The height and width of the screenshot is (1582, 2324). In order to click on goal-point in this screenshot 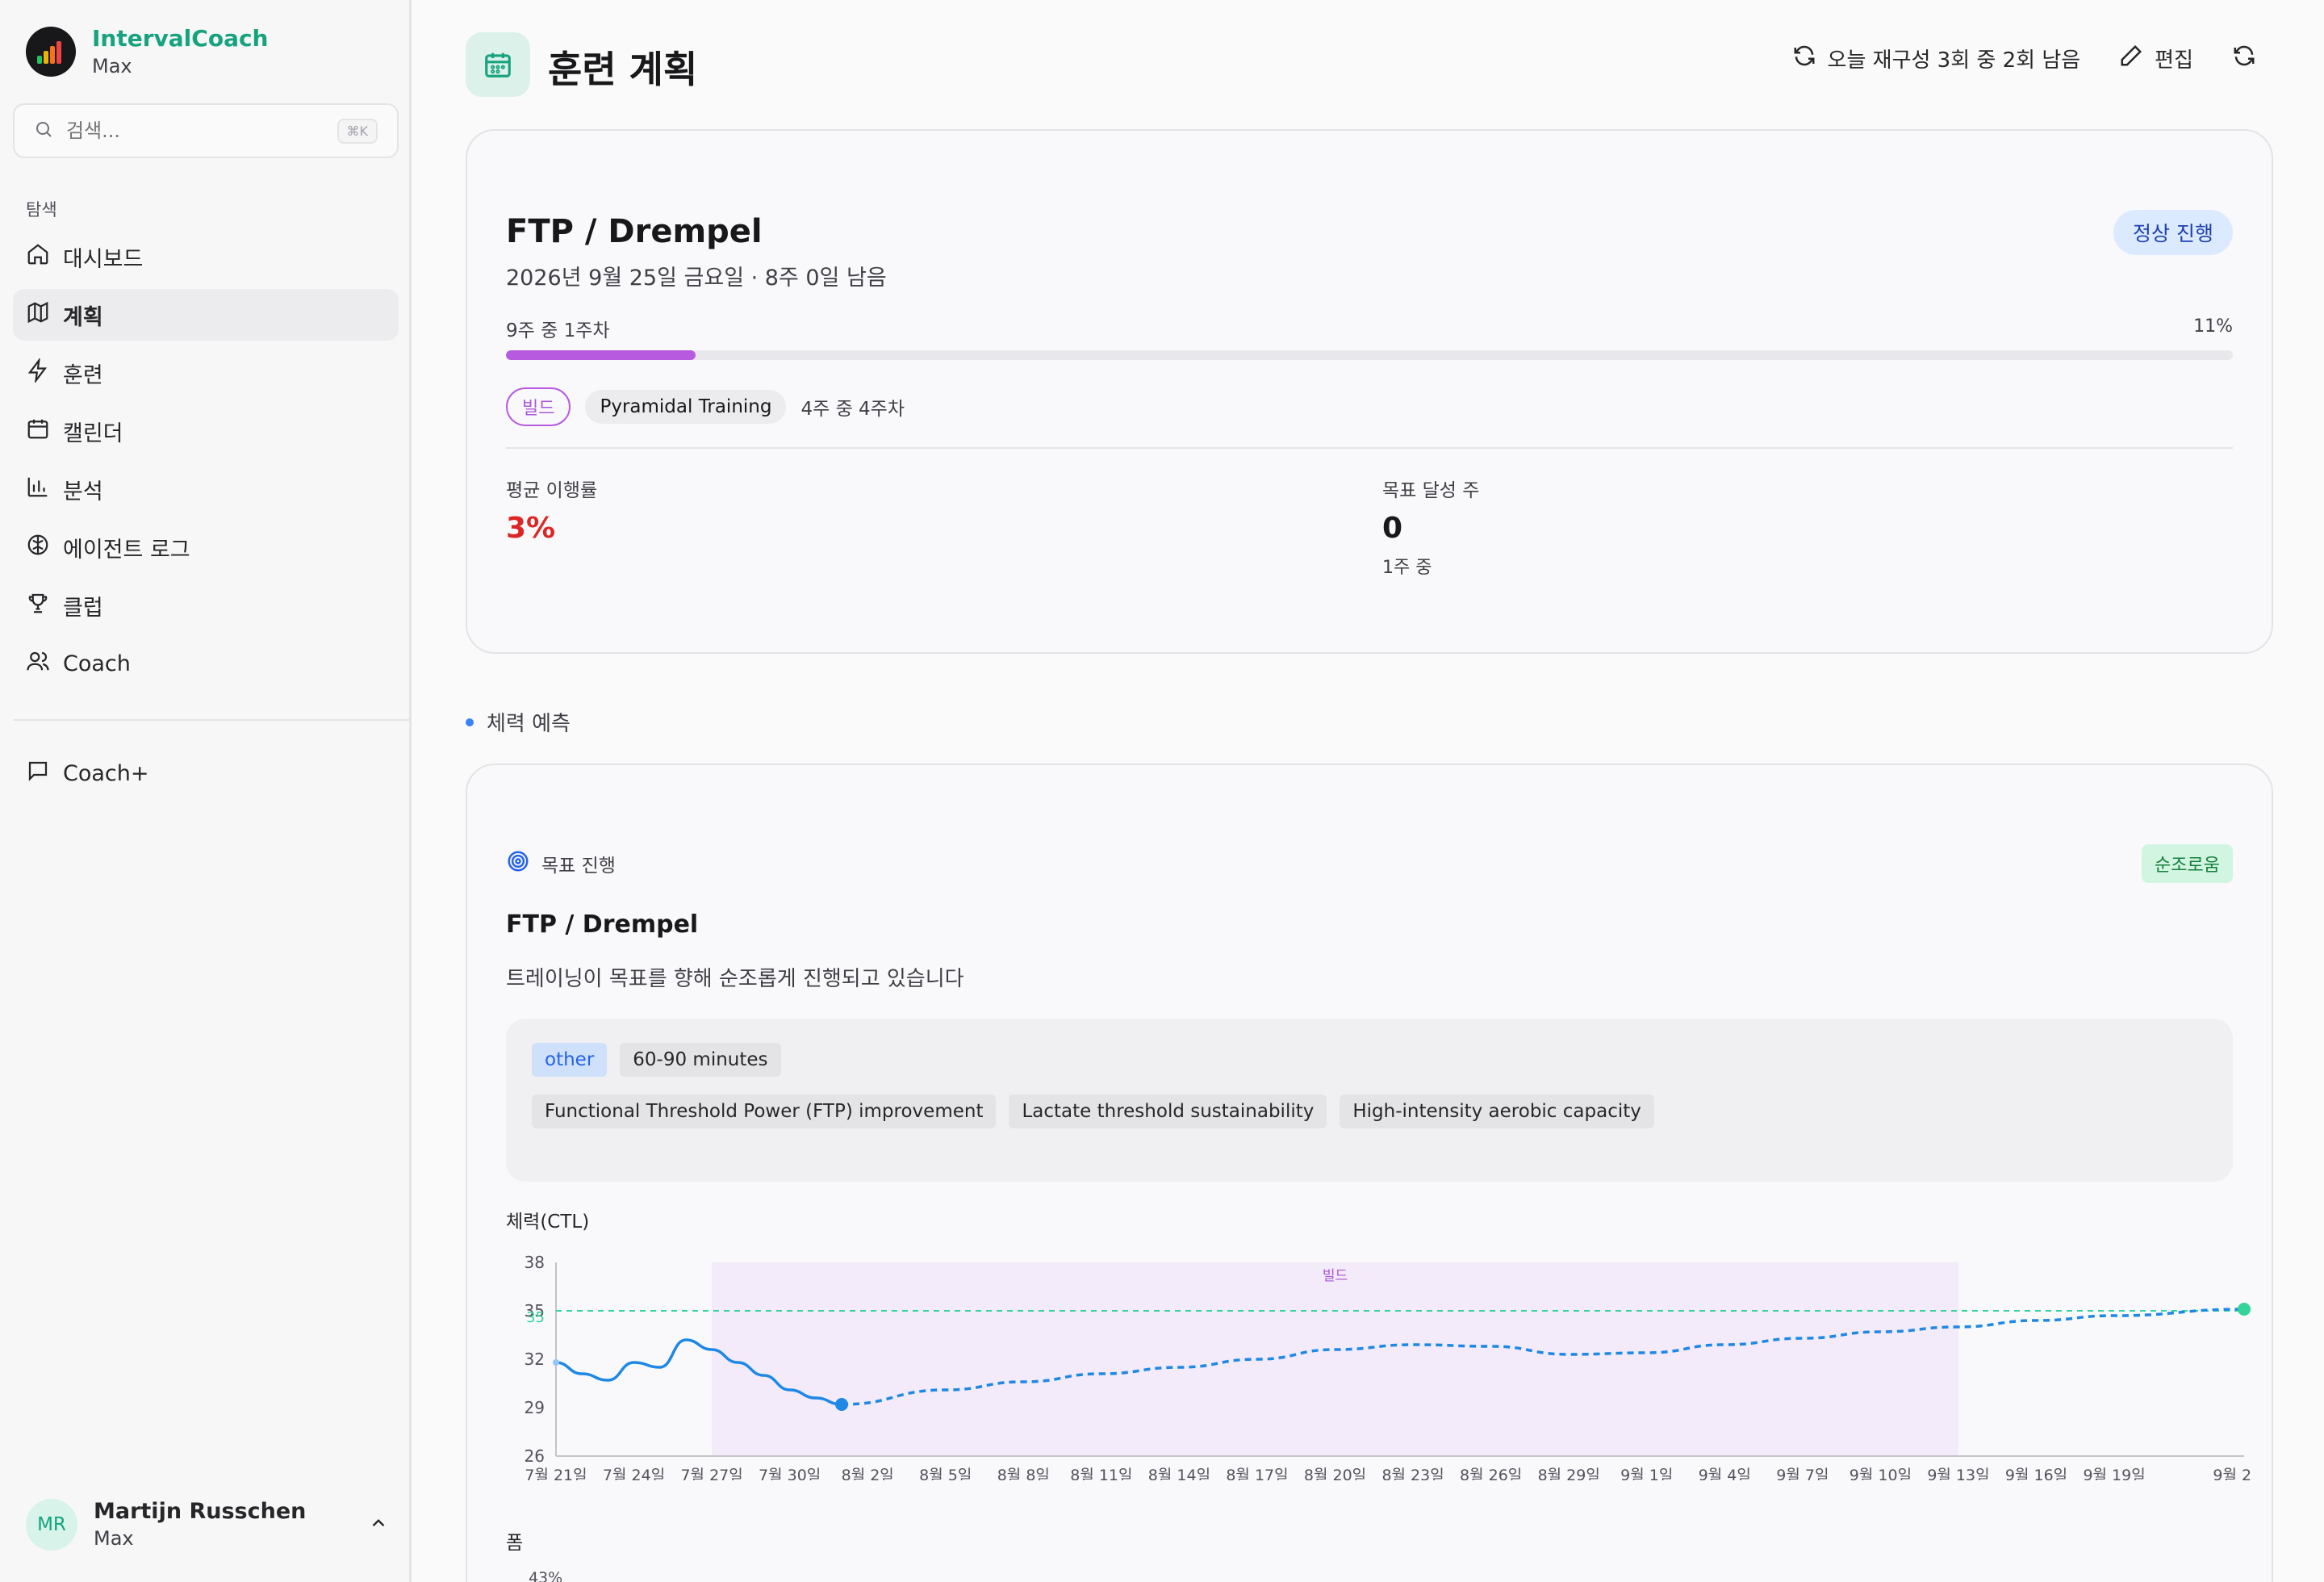, I will do `click(2244, 1309)`.